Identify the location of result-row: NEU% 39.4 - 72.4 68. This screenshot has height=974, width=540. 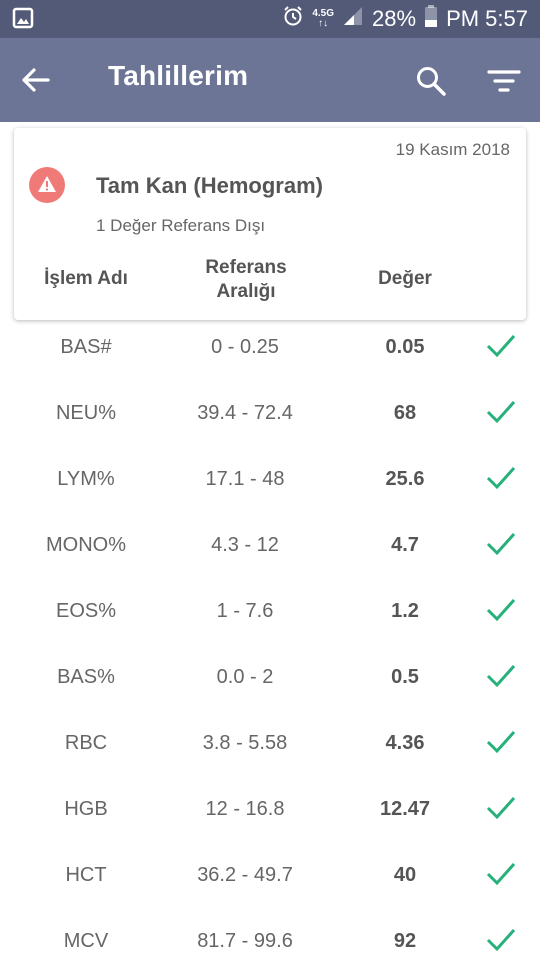
(270, 413).